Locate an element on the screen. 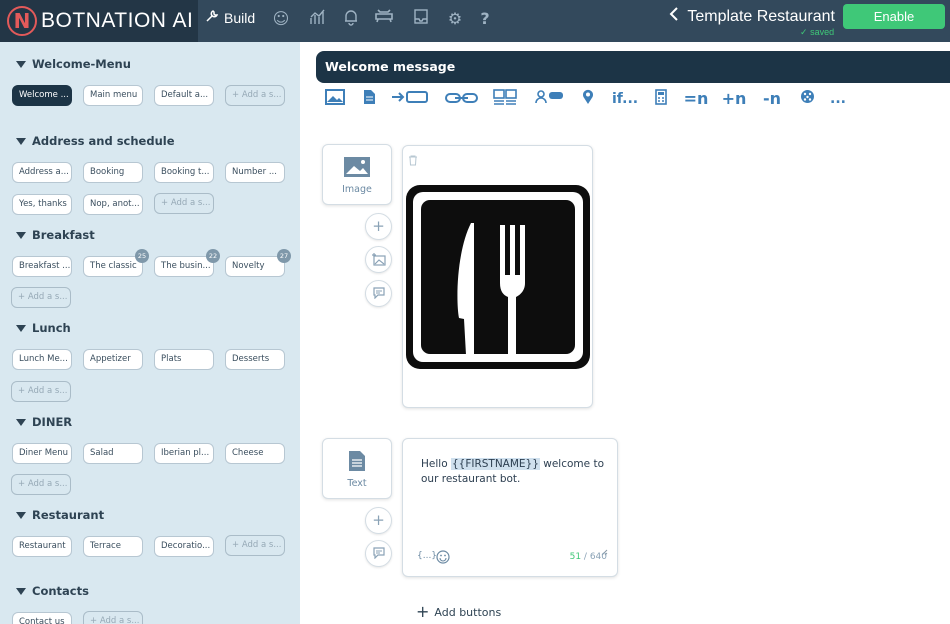  sidebar-item: Restaurant is located at coordinates (42, 546).